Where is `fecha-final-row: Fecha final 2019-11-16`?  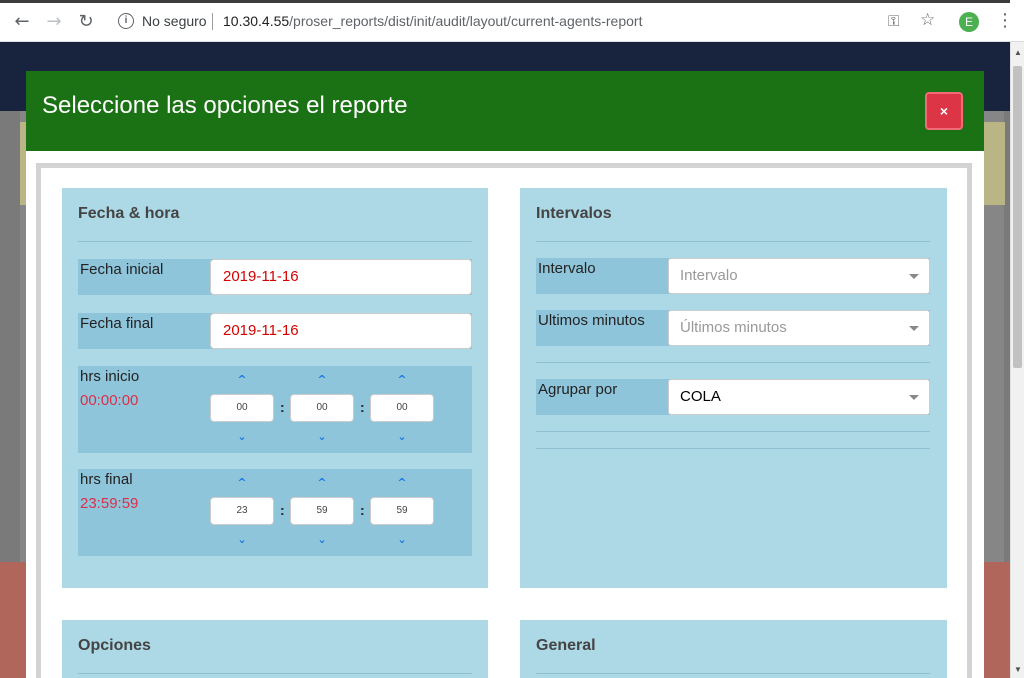 fecha-final-row: Fecha final 2019-11-16 is located at coordinates (275, 331).